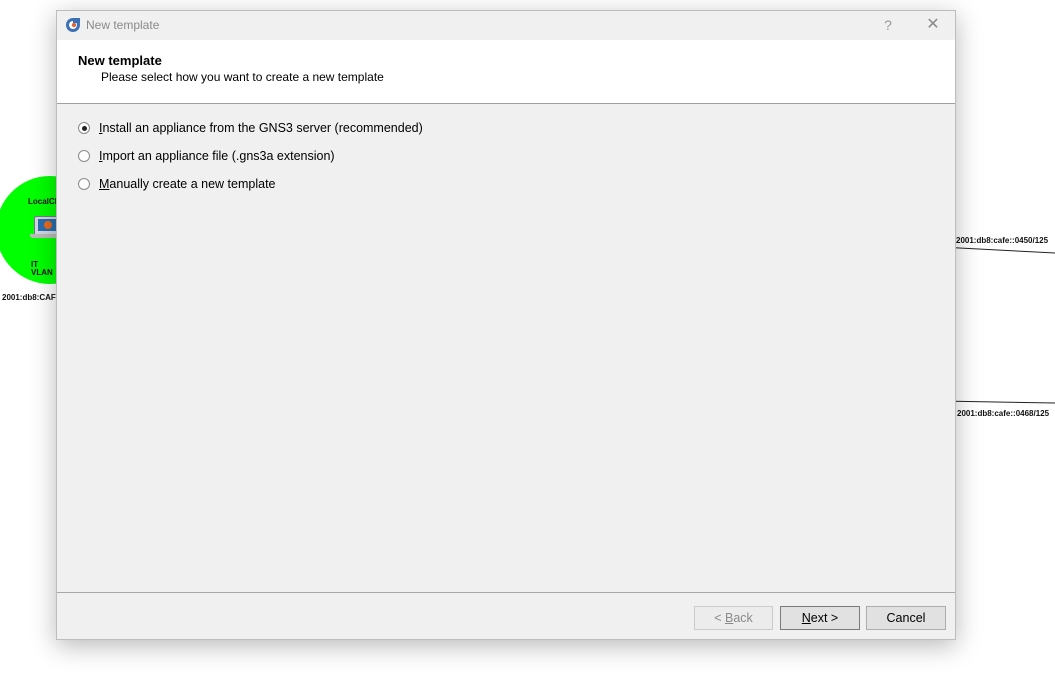 The height and width of the screenshot is (694, 1055). I want to click on dialog-titlebar: New template ? ✕, so click(506, 25).